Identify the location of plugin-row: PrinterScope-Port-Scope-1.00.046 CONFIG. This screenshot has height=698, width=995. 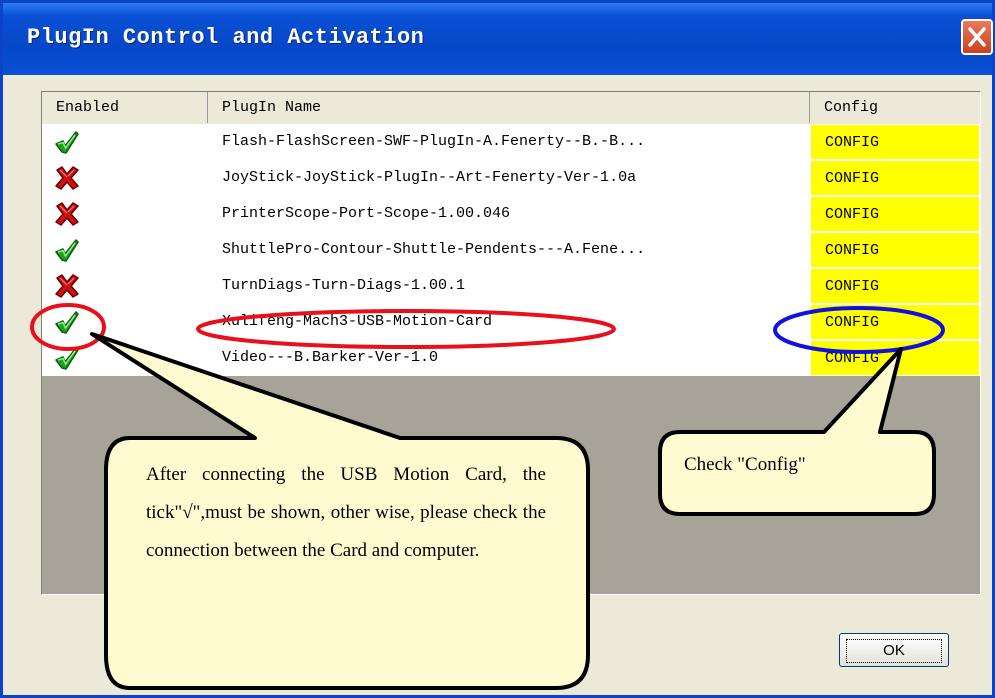
(511, 214).